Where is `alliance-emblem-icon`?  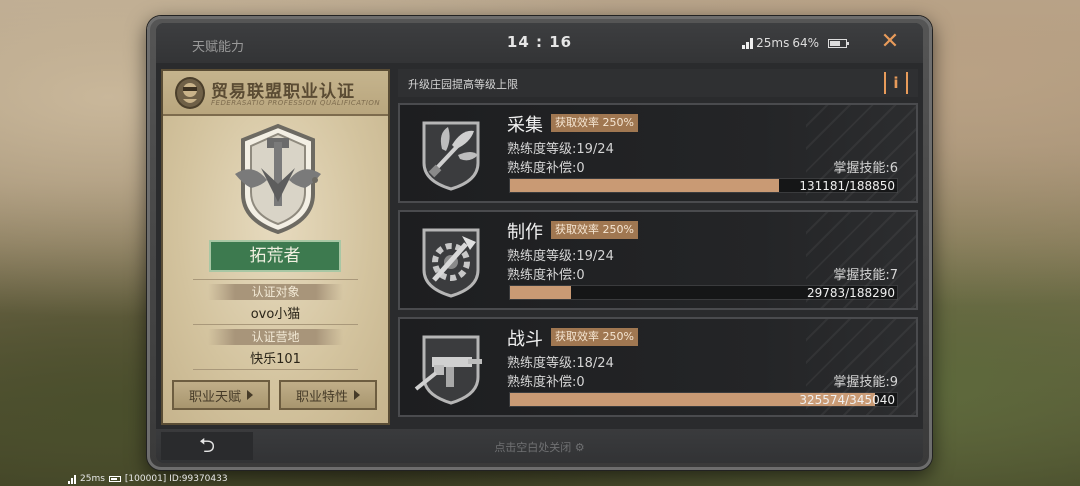 alliance-emblem-icon is located at coordinates (190, 93).